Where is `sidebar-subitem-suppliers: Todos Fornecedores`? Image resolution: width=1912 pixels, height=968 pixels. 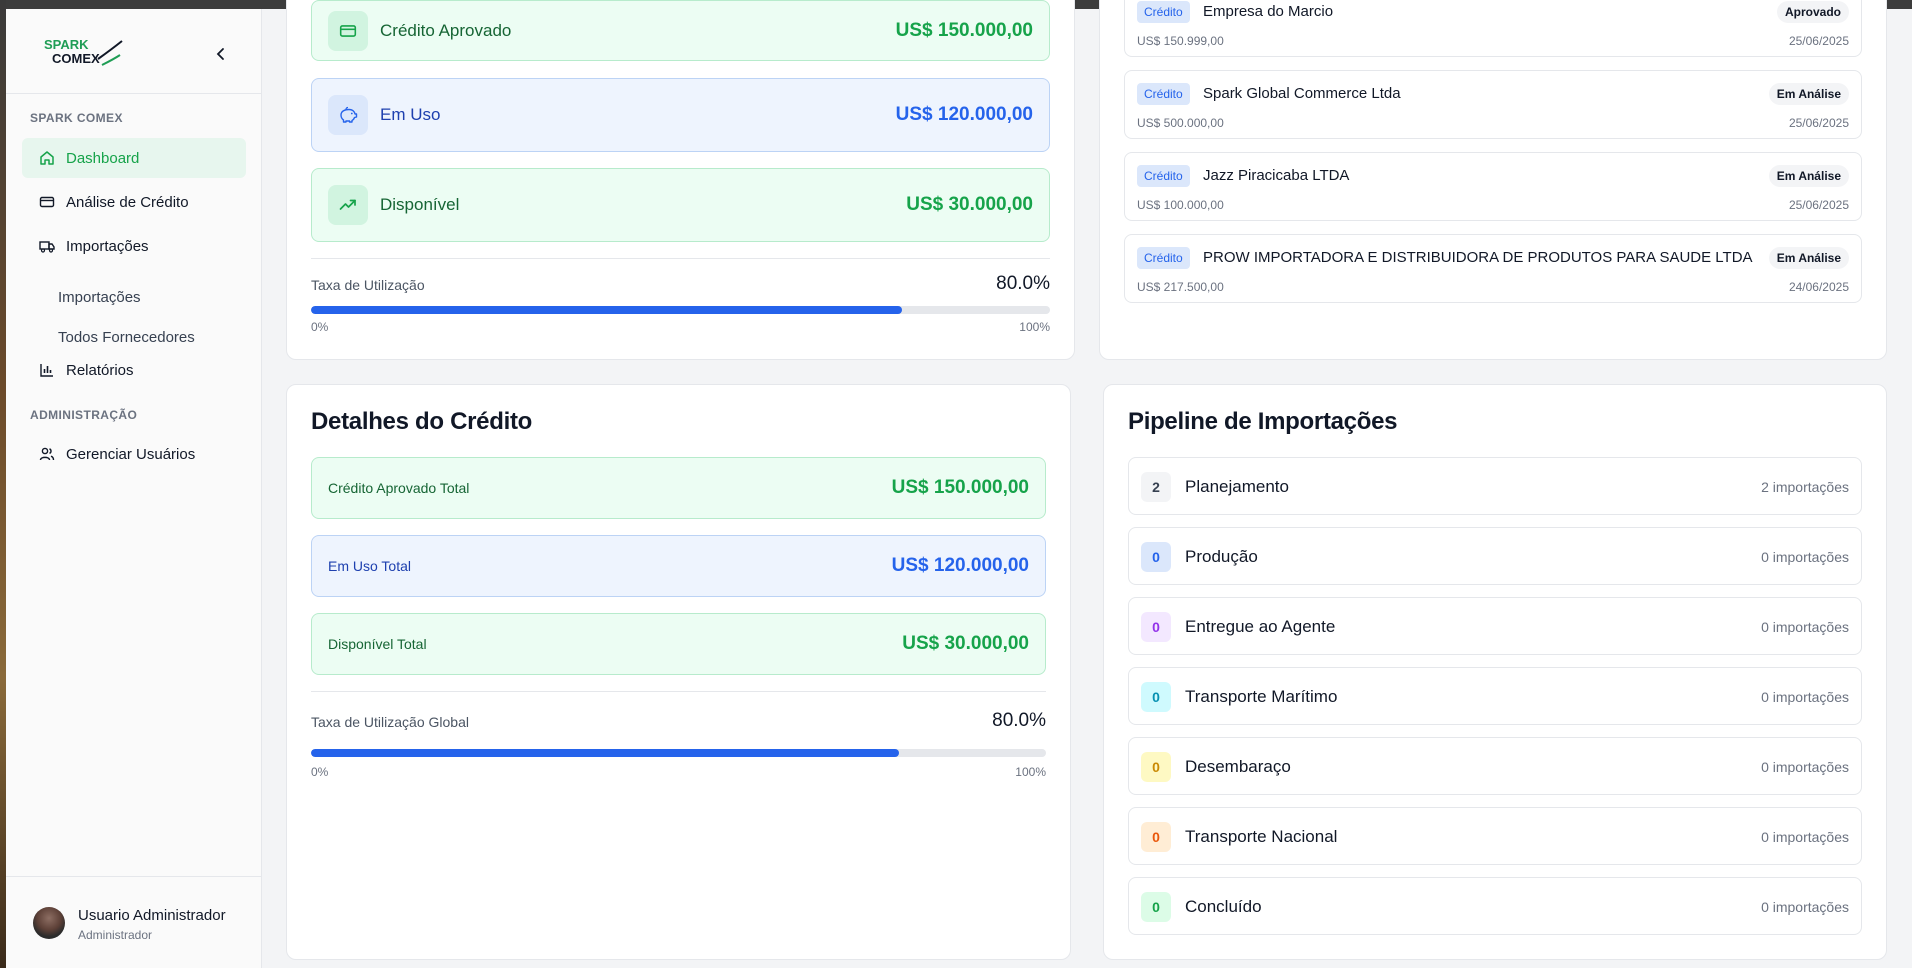 sidebar-subitem-suppliers: Todos Fornecedores is located at coordinates (126, 337).